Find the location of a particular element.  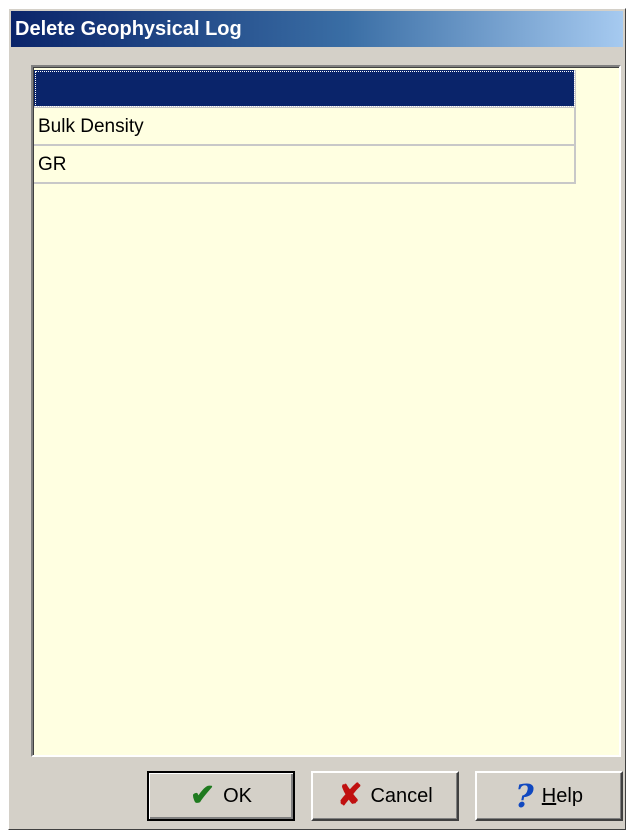

check-icon: ✔ is located at coordinates (202, 795).